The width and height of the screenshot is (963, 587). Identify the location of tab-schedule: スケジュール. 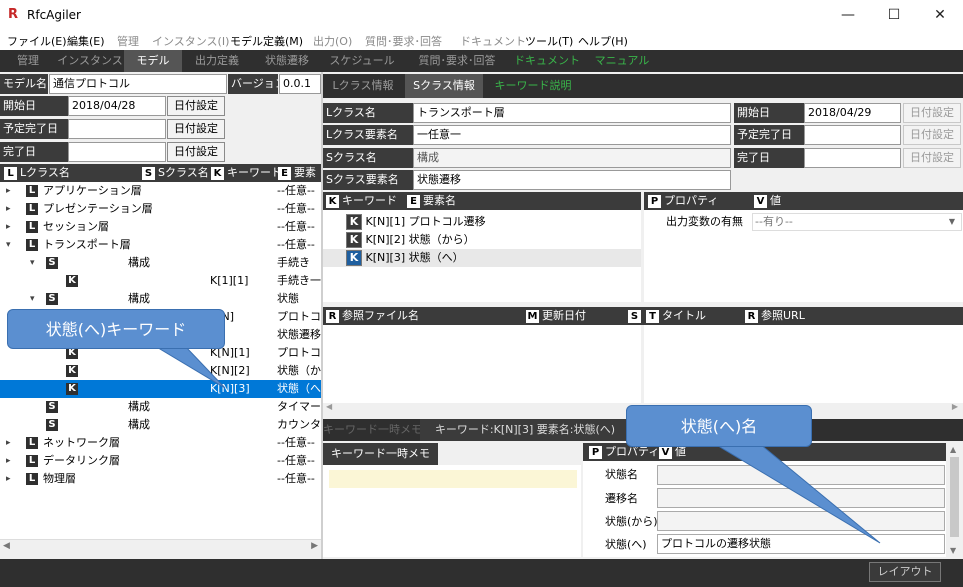
(362, 61).